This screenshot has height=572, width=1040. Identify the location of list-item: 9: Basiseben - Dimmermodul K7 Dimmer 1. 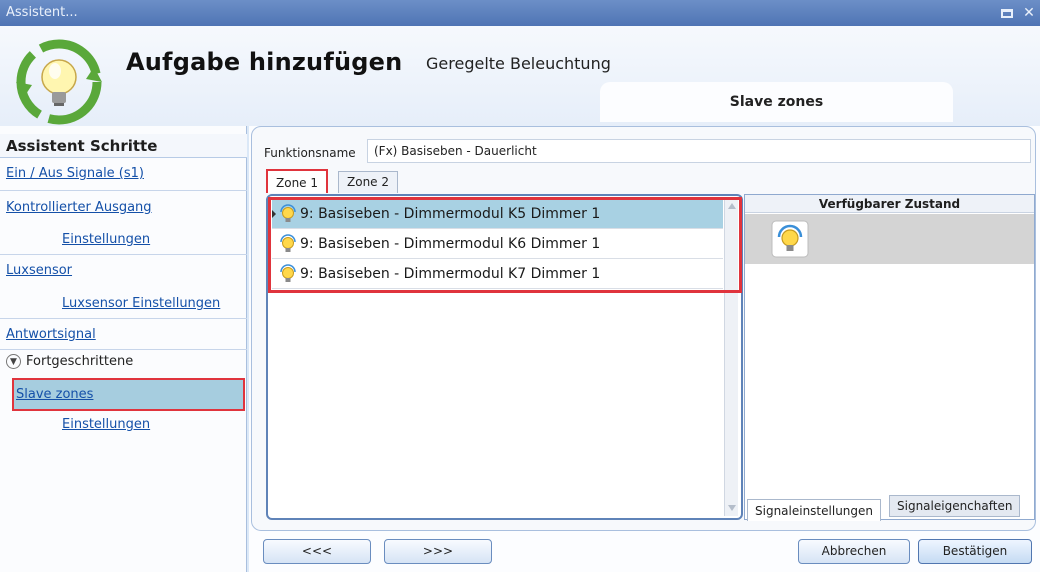
(497, 274).